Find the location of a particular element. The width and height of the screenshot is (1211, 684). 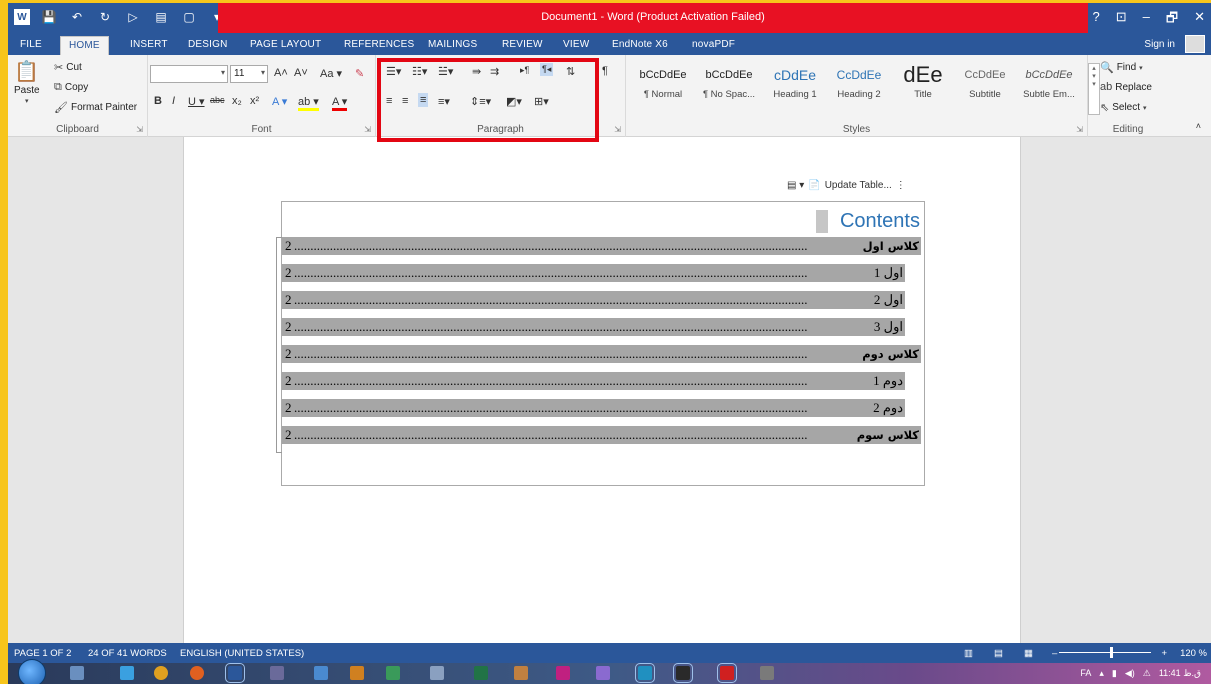

new-document-icon: ▤ is located at coordinates (161, 17).